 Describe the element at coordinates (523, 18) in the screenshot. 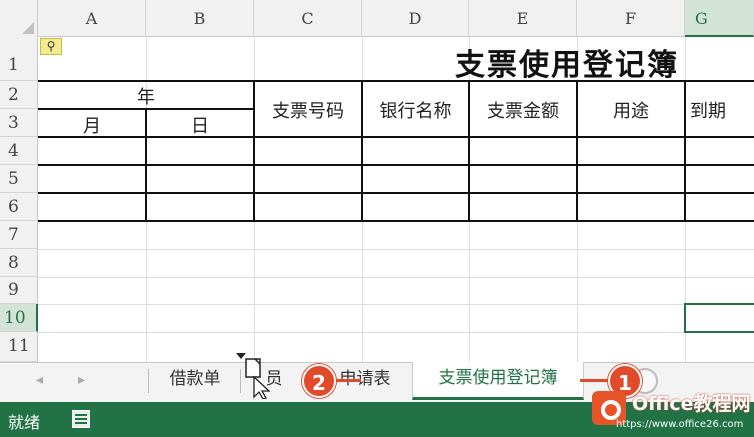

I see `column-header-e: E` at that location.